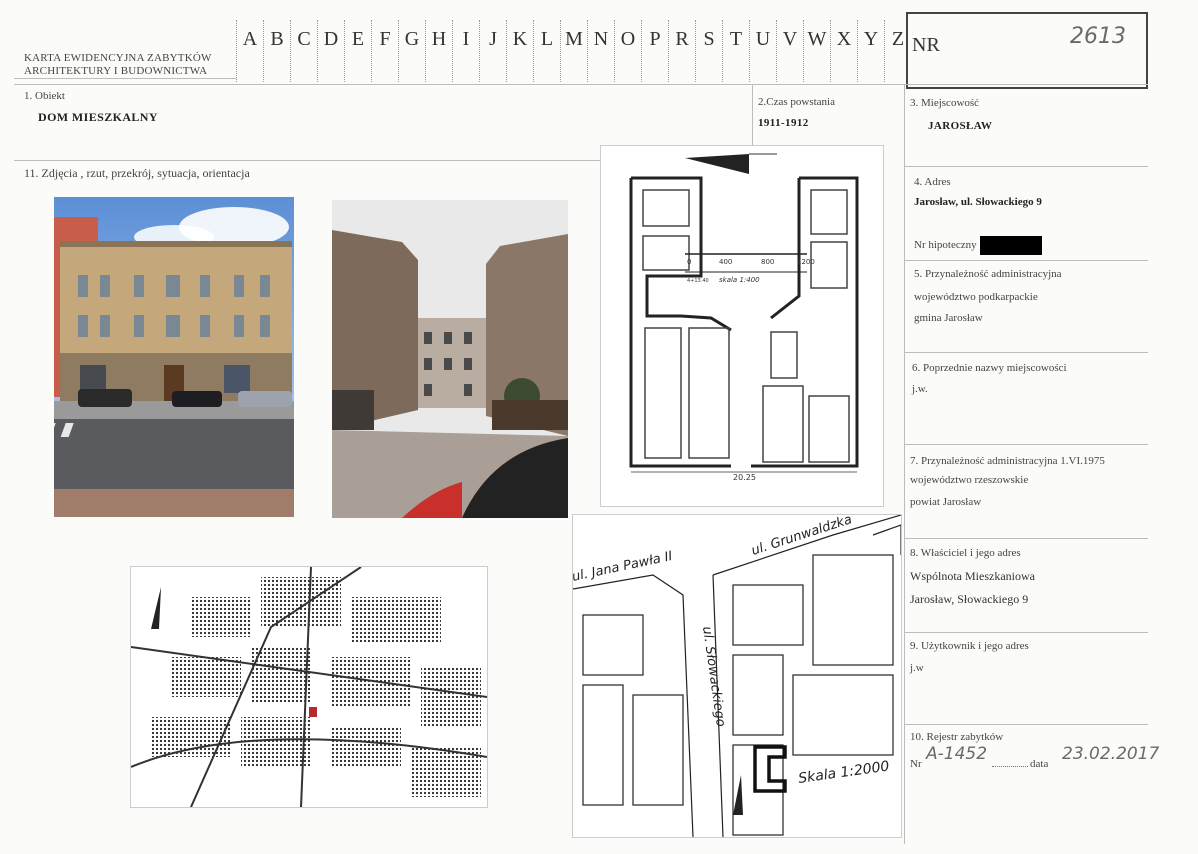 This screenshot has width=1198, height=854. What do you see at coordinates (762, 51) in the screenshot?
I see `index-letter: U` at bounding box center [762, 51].